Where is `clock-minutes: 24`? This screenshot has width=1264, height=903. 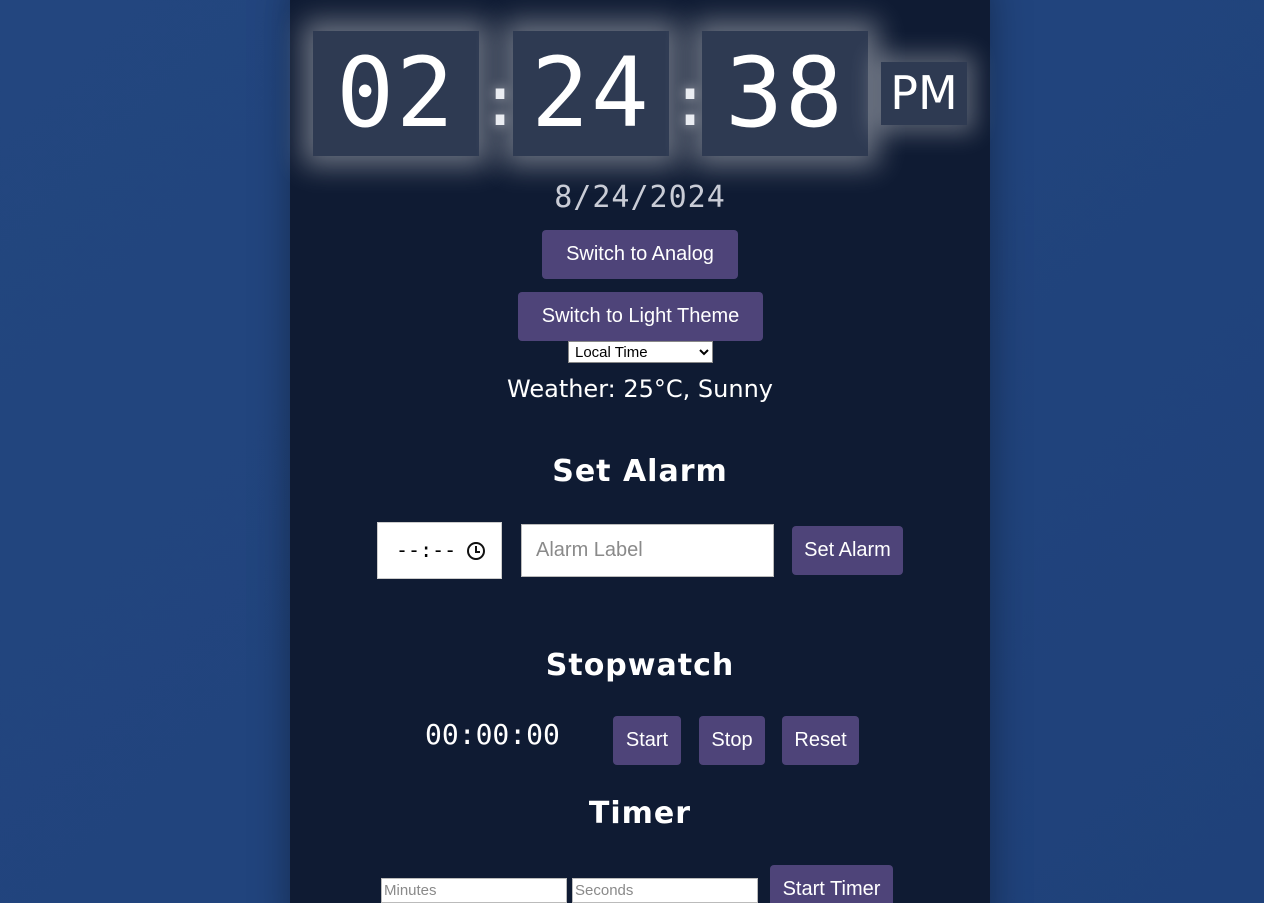 clock-minutes: 24 is located at coordinates (591, 93).